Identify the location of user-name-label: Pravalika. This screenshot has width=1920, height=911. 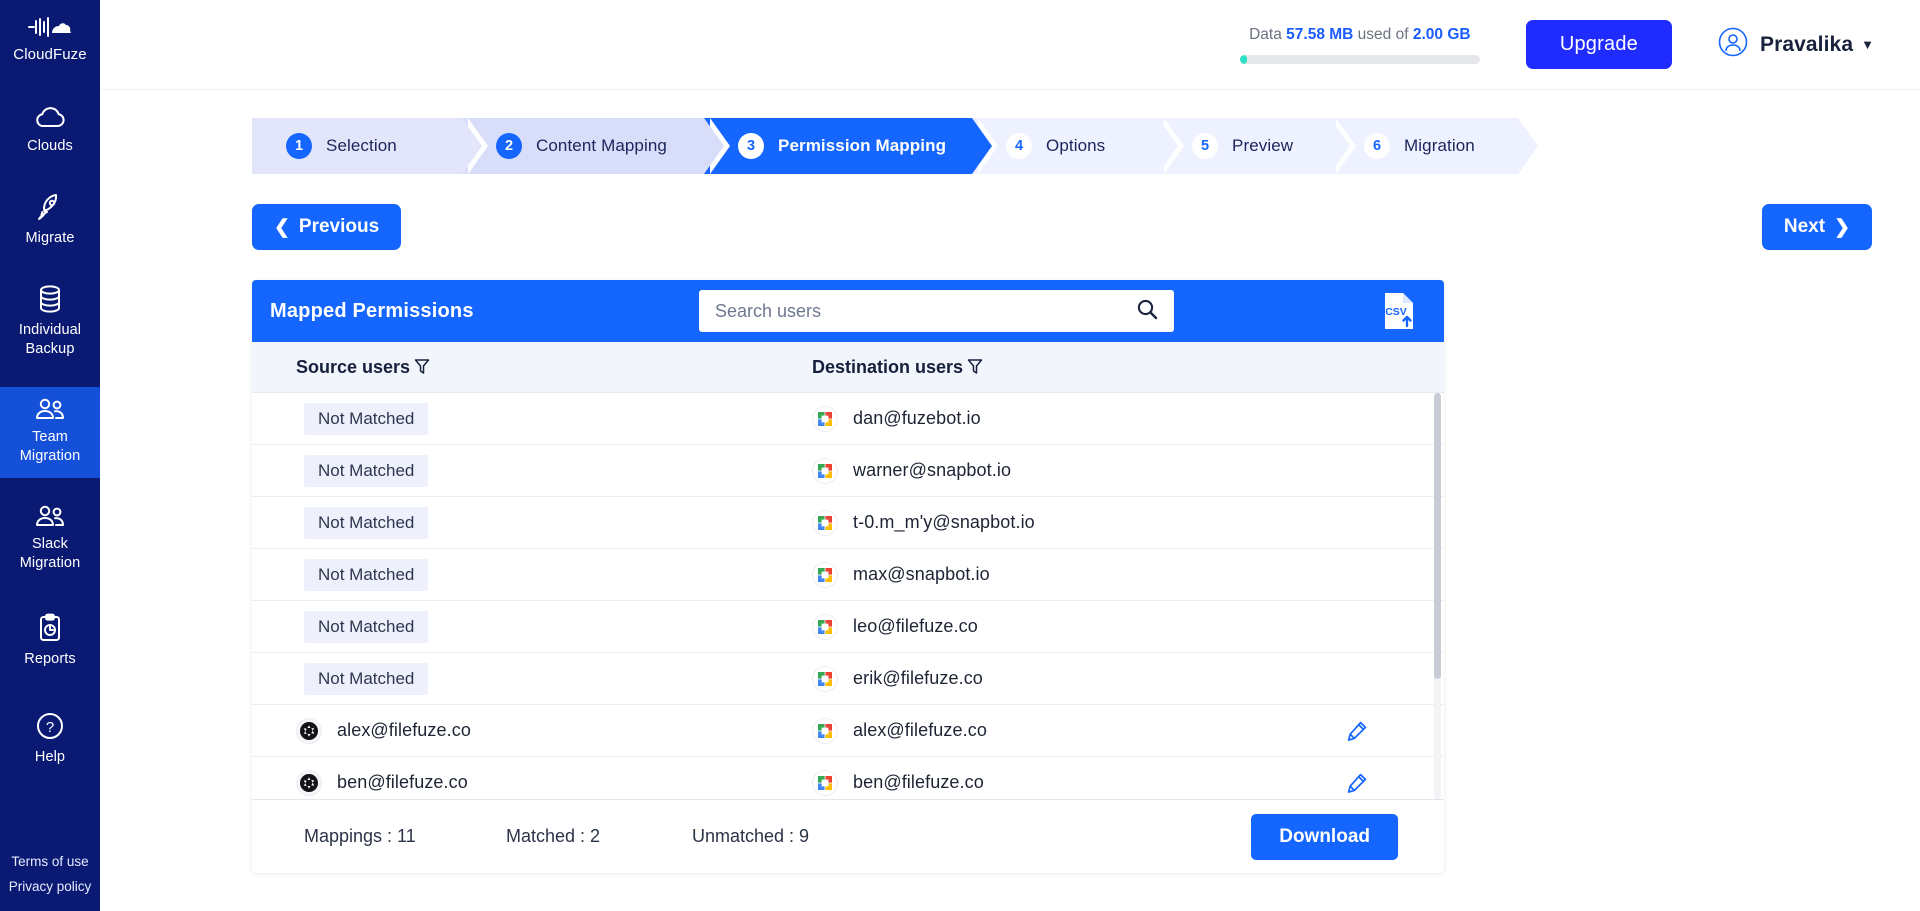
(1806, 44).